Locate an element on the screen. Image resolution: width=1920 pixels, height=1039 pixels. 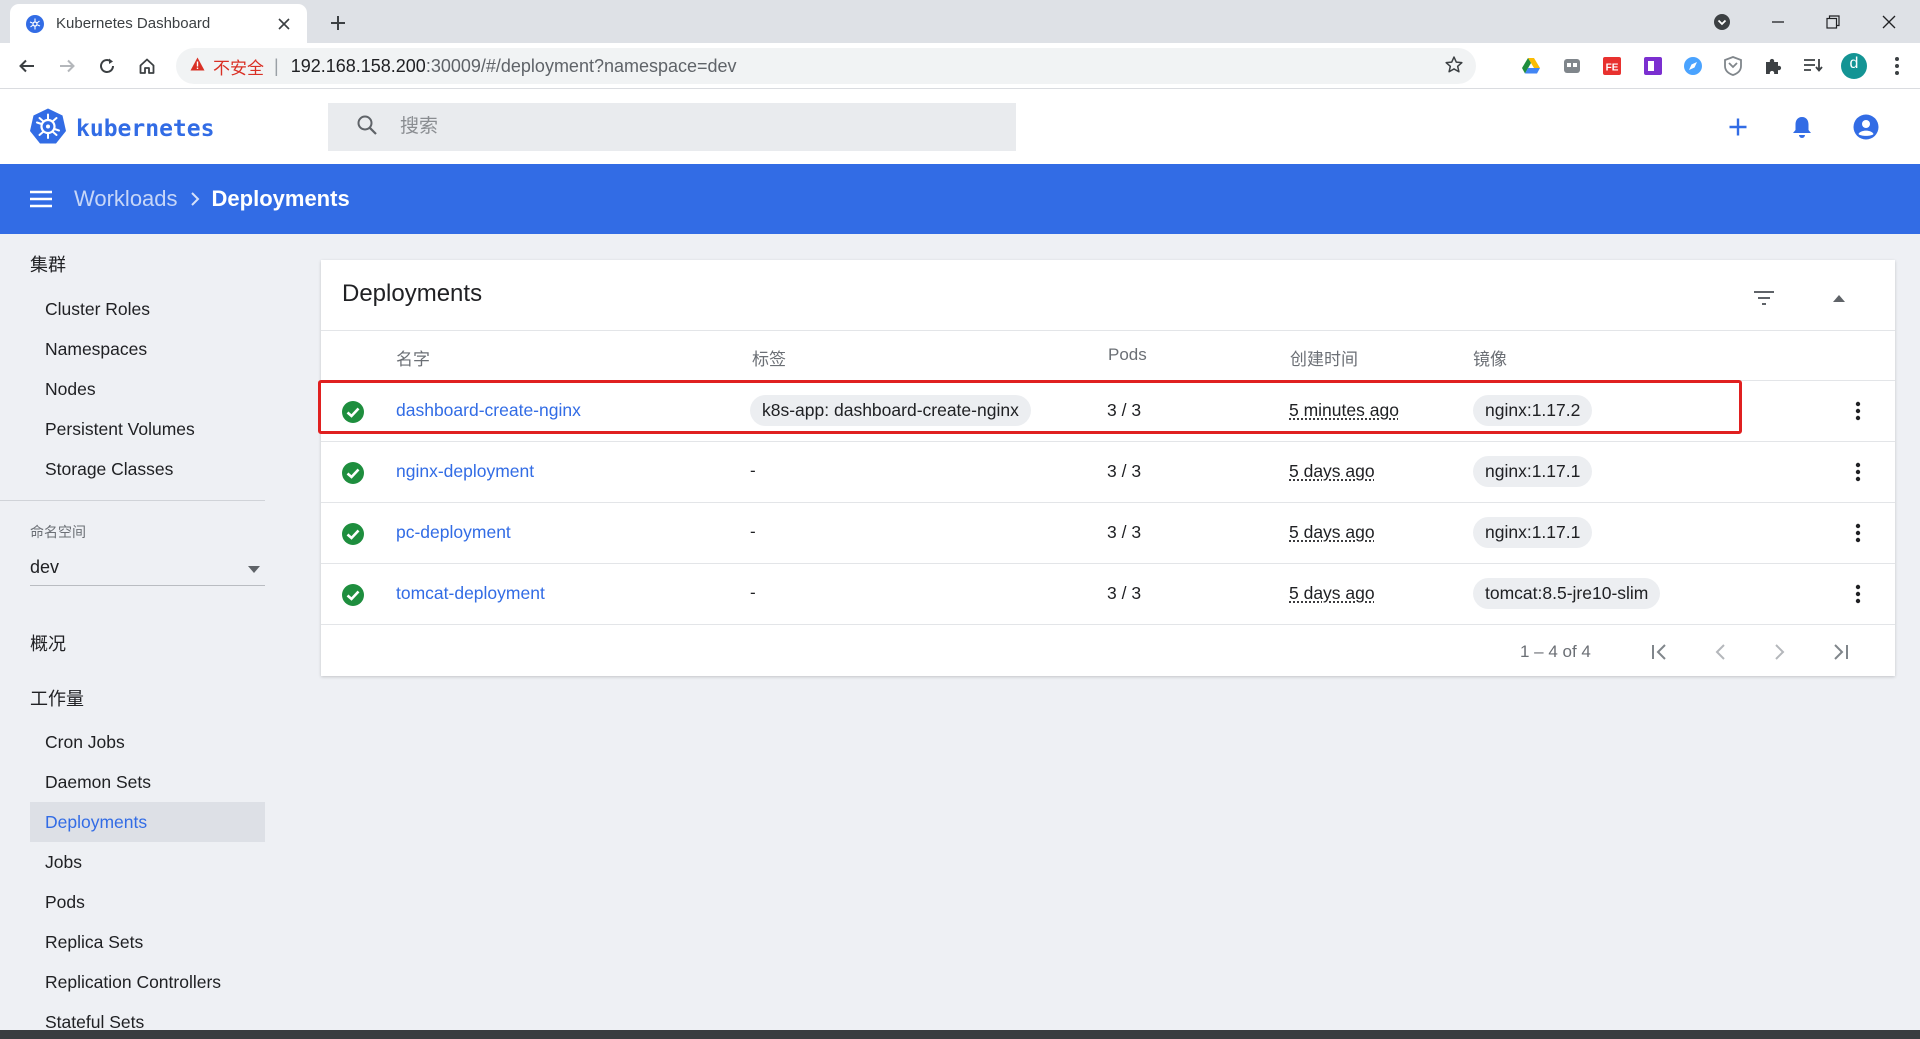
sidebar-item-storage-classes: Storage Classes is located at coordinates (147, 469).